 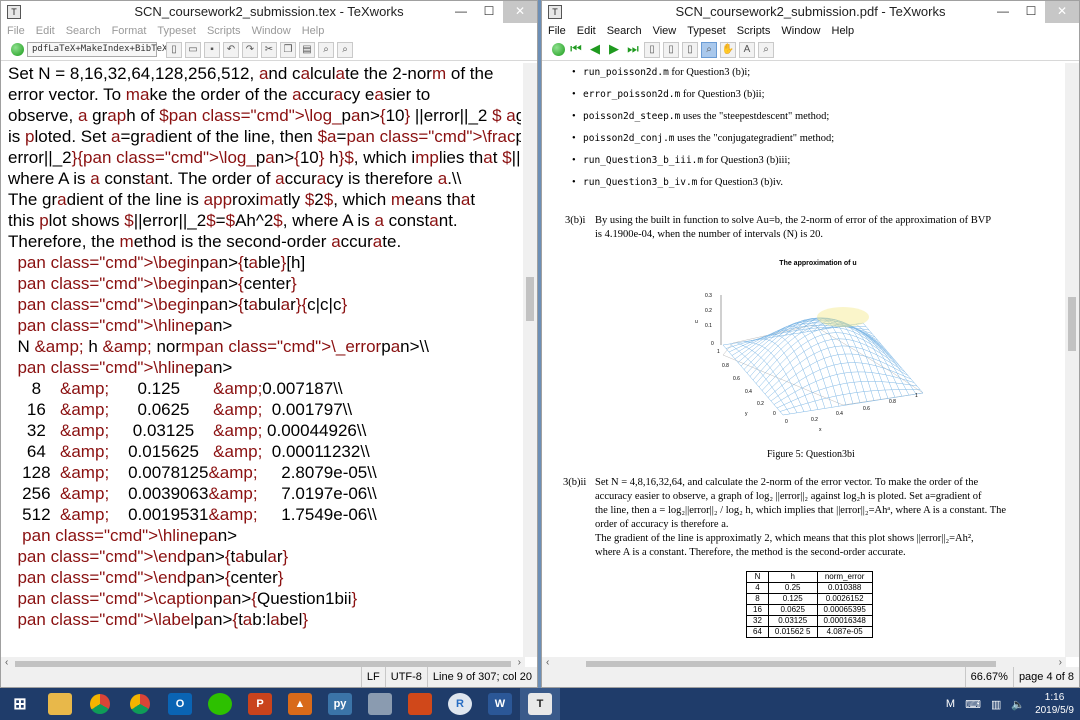 What do you see at coordinates (792, 588) in the screenshot?
I see `table-cell: 0.25` at bounding box center [792, 588].